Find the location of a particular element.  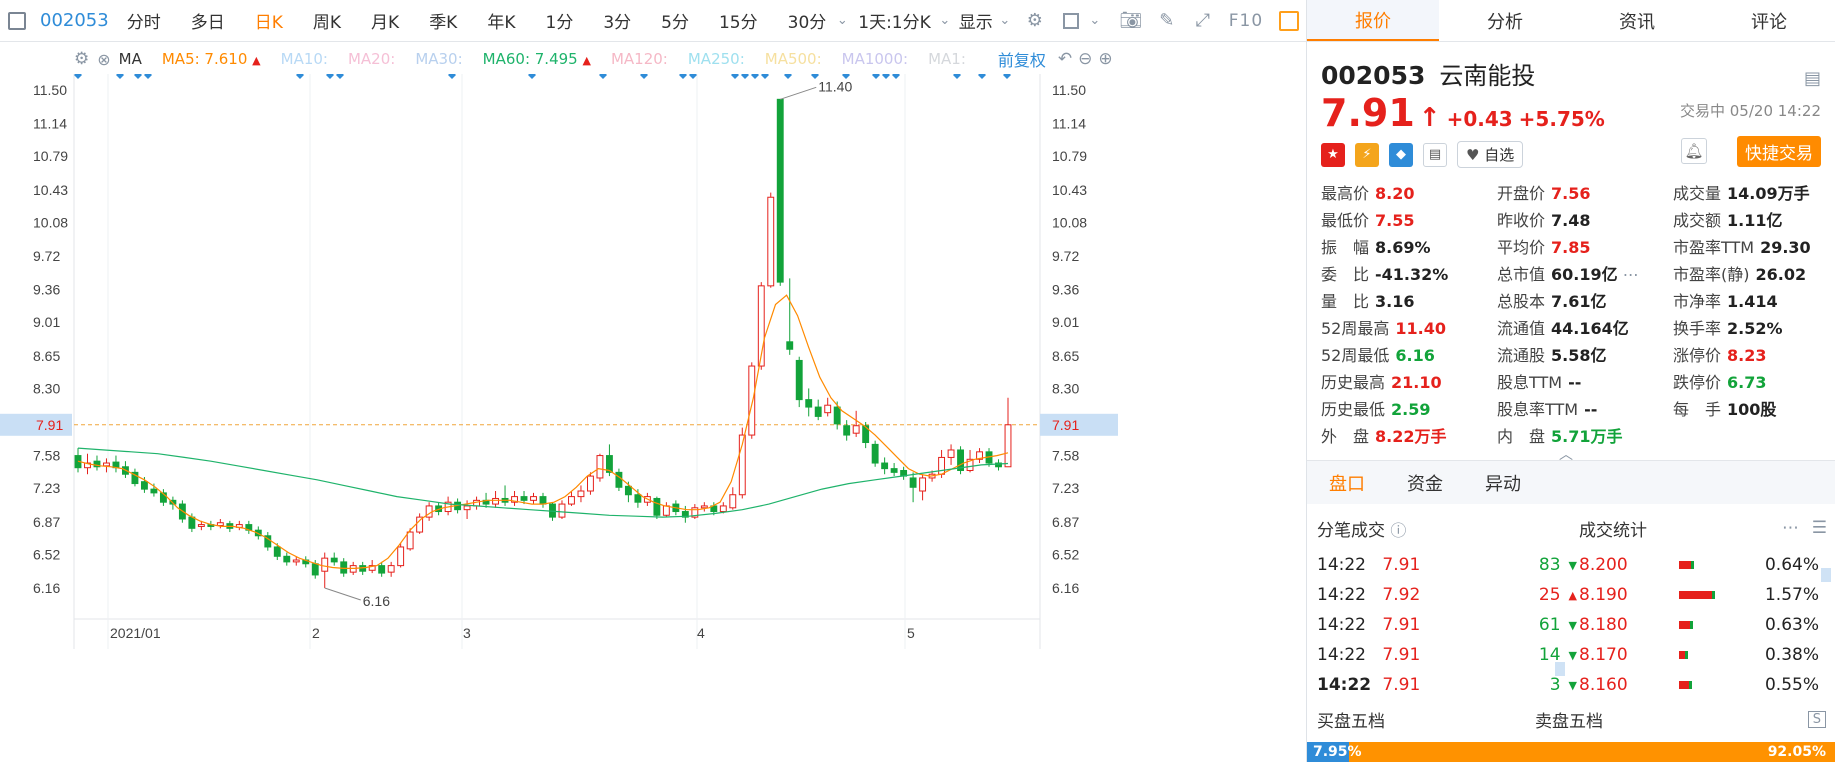

period-tab-15min: 15分 is located at coordinates (738, 20).